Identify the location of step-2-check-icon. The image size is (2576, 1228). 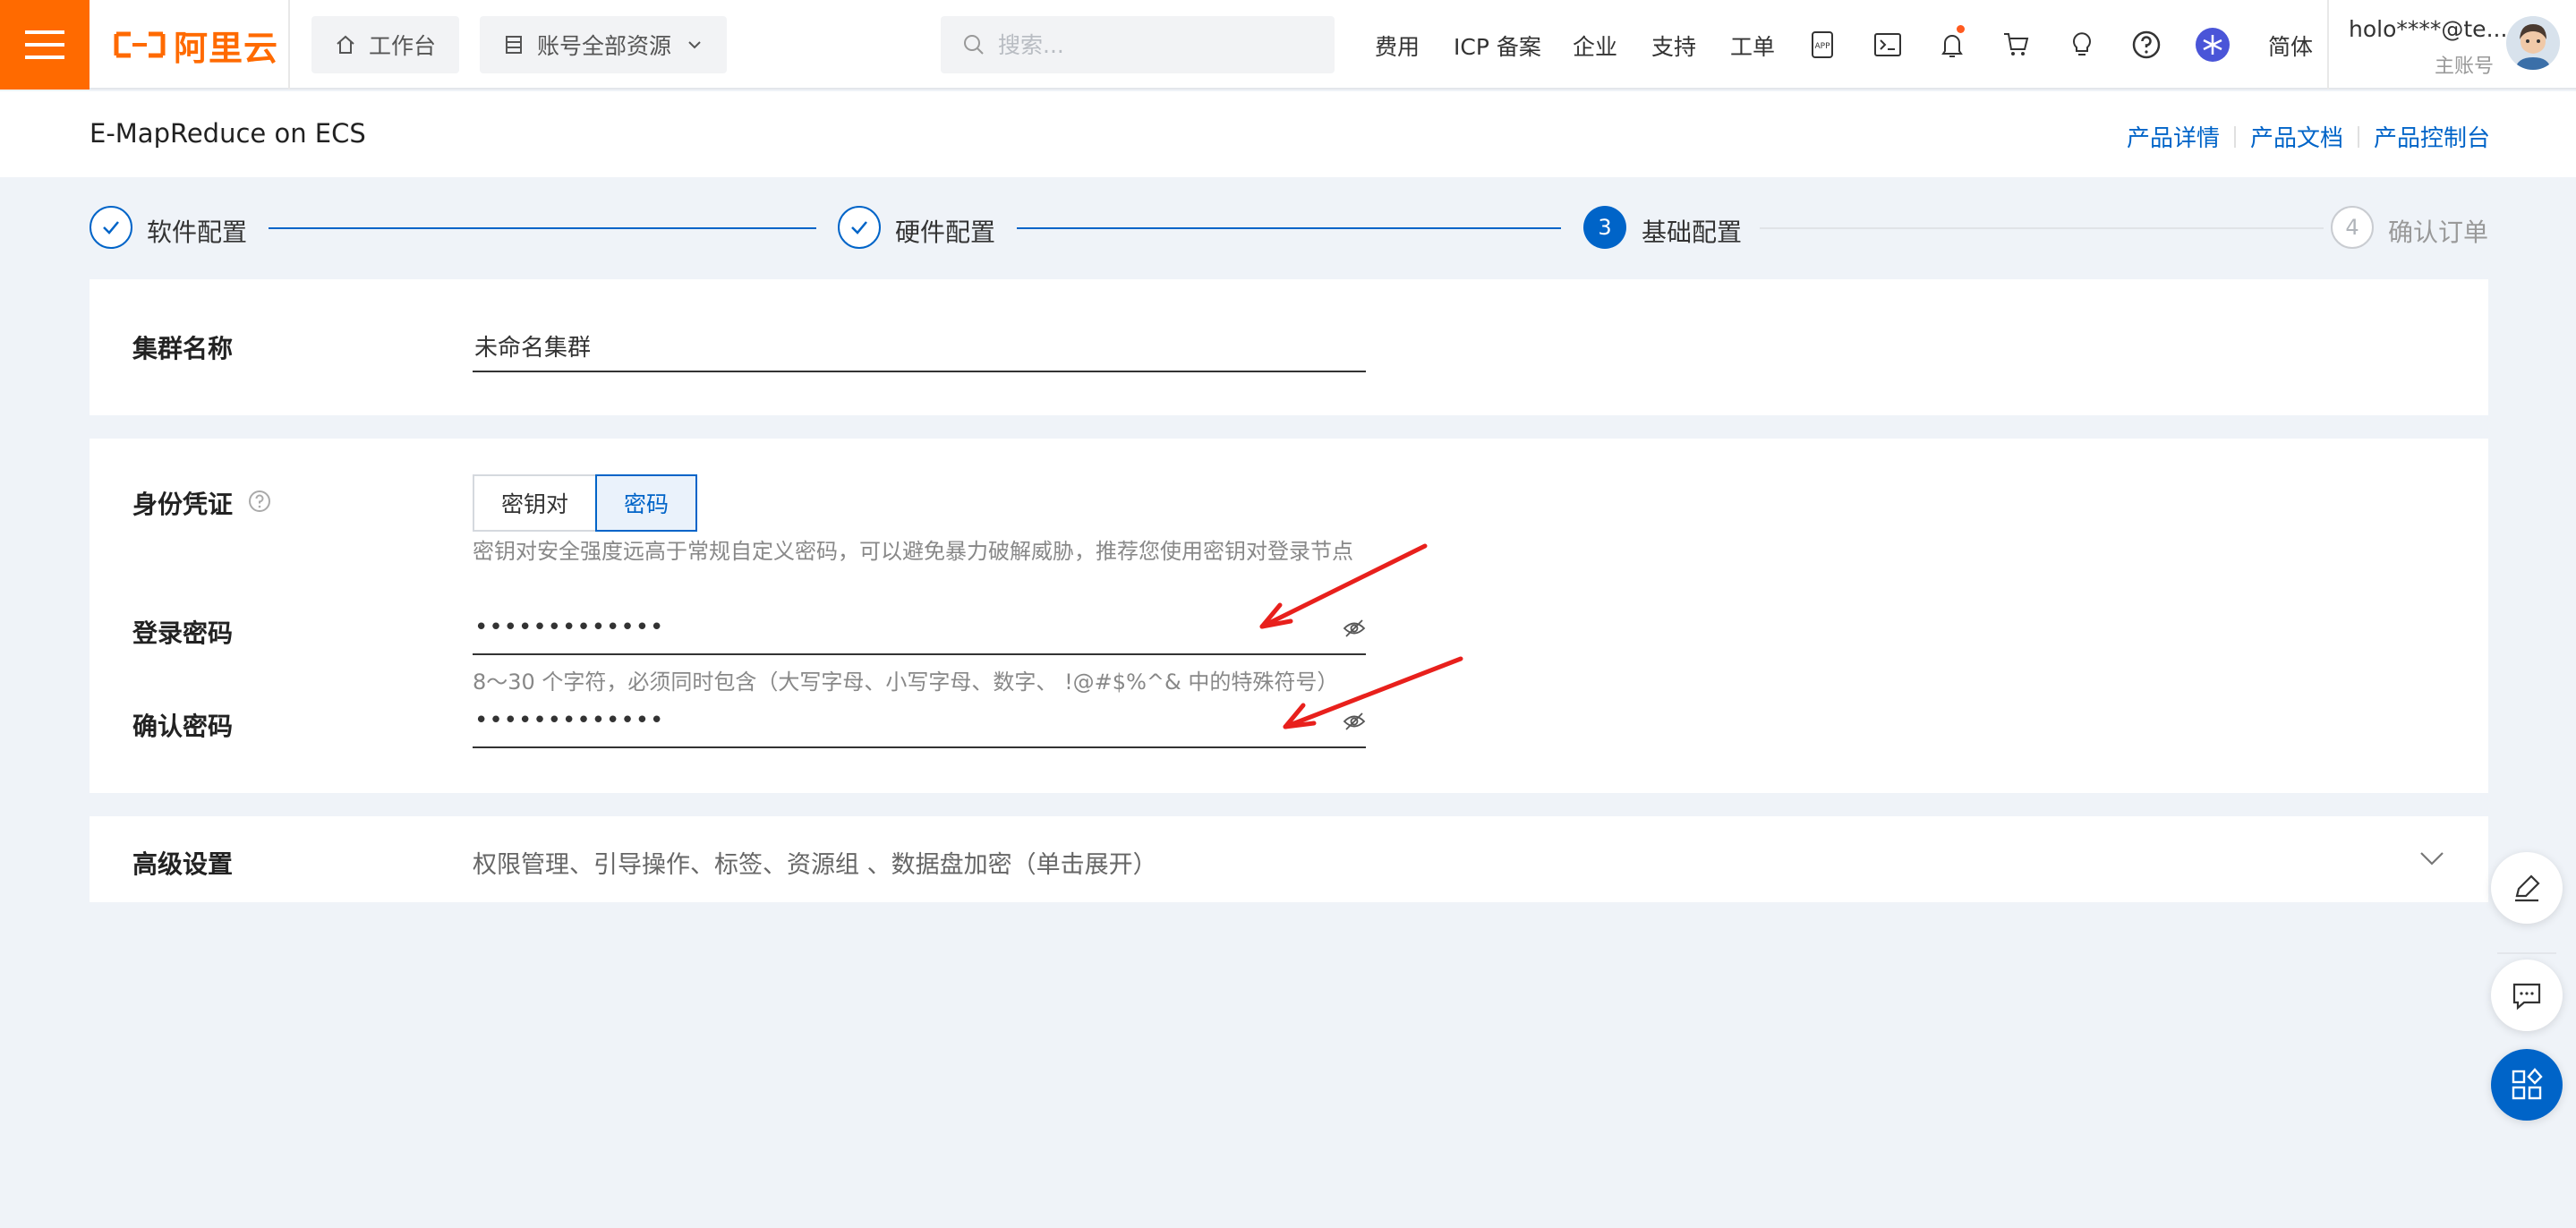
(859, 227).